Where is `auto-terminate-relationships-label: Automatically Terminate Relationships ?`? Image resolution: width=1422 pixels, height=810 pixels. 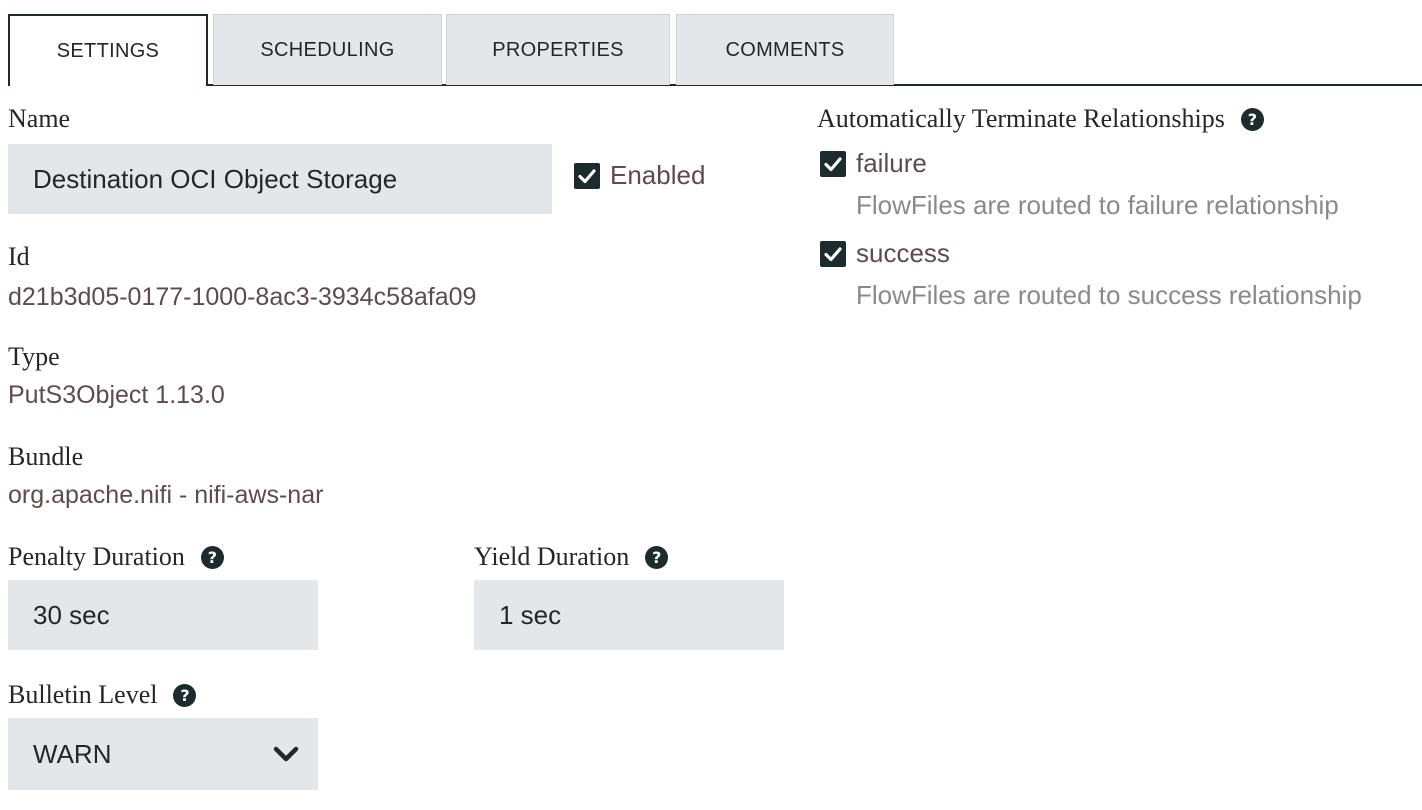
auto-terminate-relationships-label: Automatically Terminate Relationships ? is located at coordinates (1040, 119).